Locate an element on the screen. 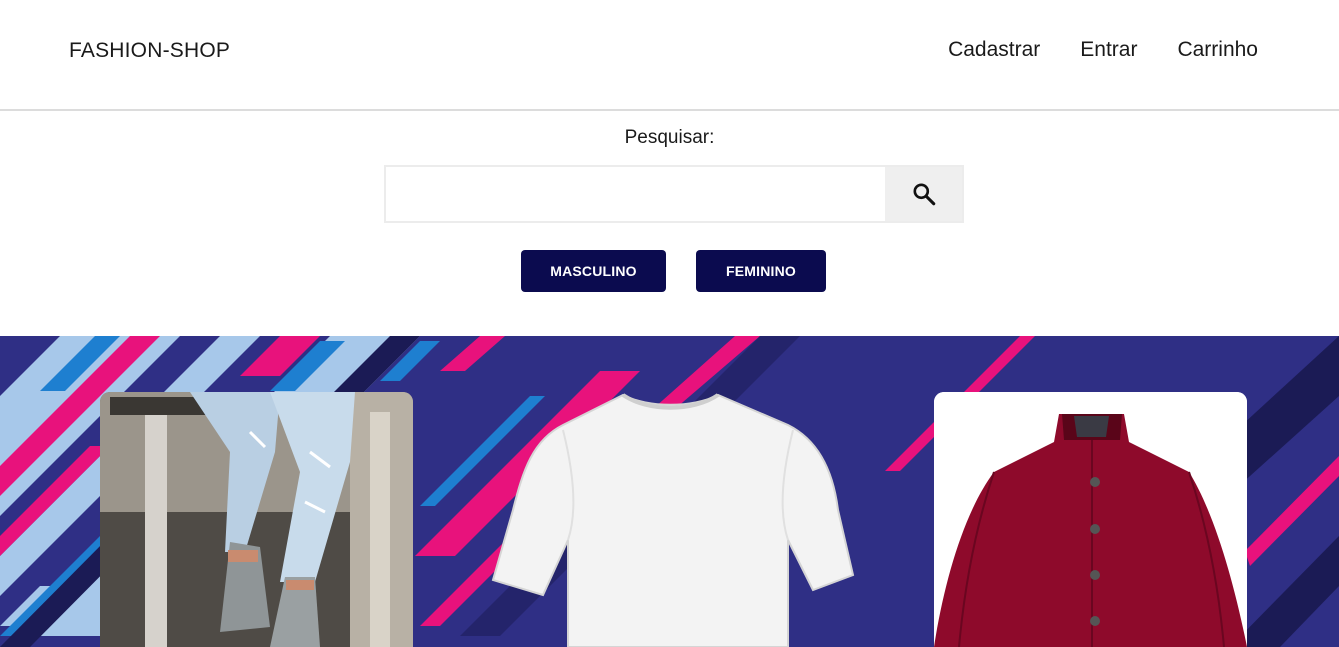  main-nav: Cadastrar Entrar Carrinho is located at coordinates (1103, 50).